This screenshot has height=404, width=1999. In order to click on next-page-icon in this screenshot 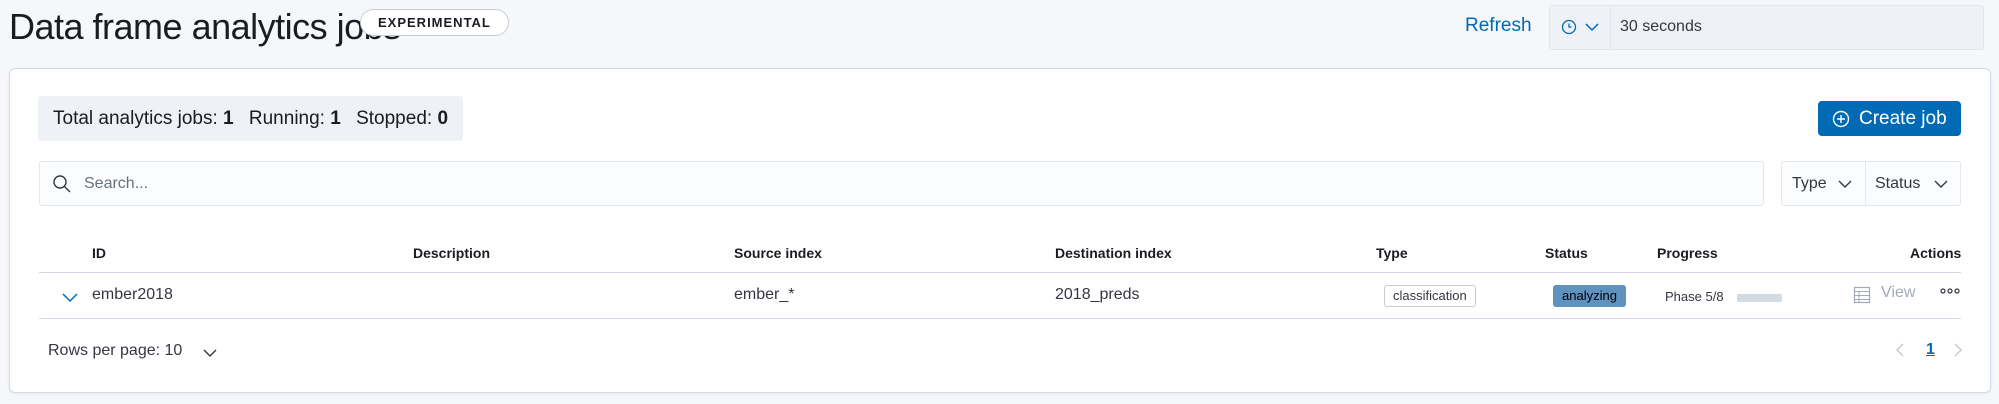, I will do `click(1958, 350)`.